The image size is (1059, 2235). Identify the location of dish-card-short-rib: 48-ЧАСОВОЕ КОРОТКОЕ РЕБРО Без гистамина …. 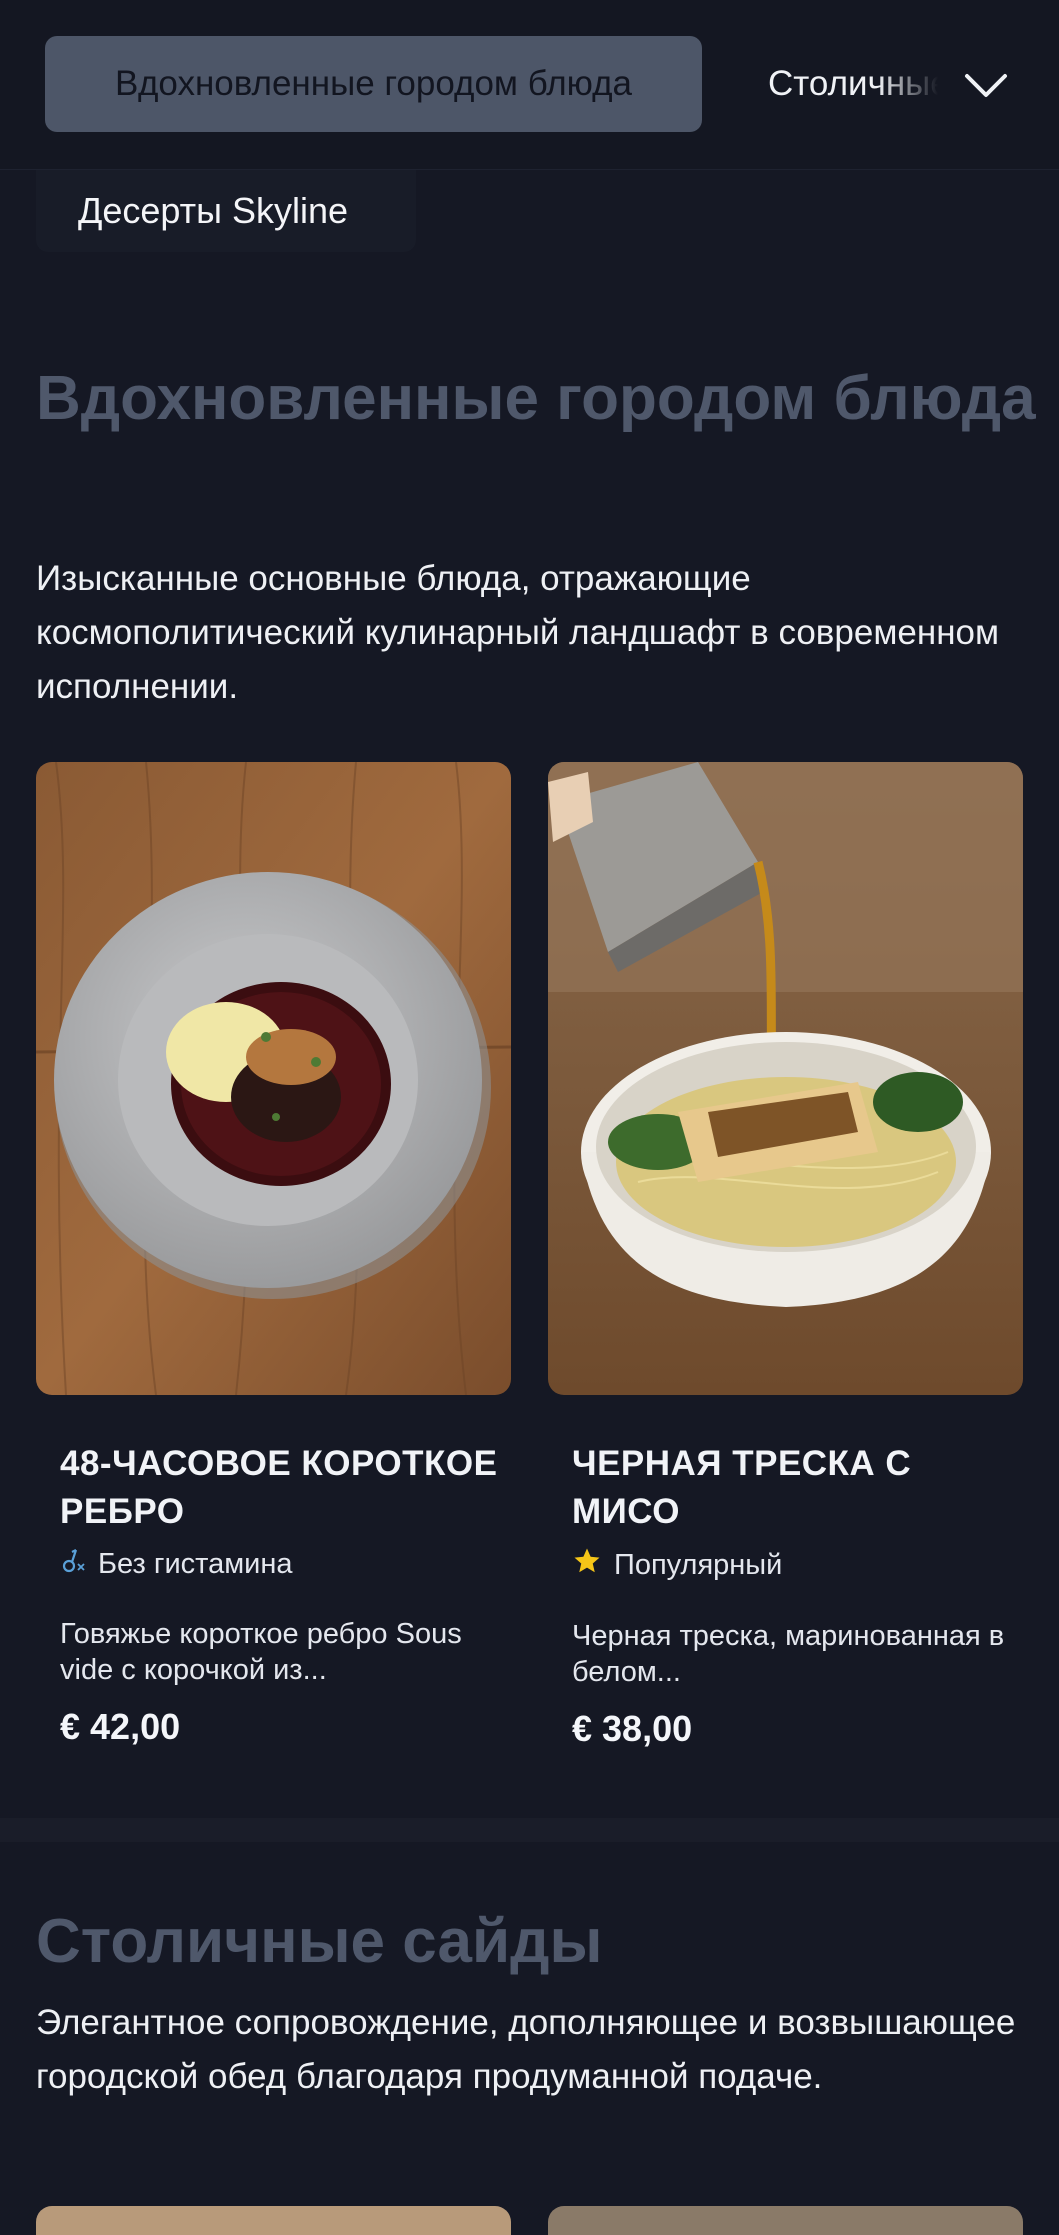
(280, 1594).